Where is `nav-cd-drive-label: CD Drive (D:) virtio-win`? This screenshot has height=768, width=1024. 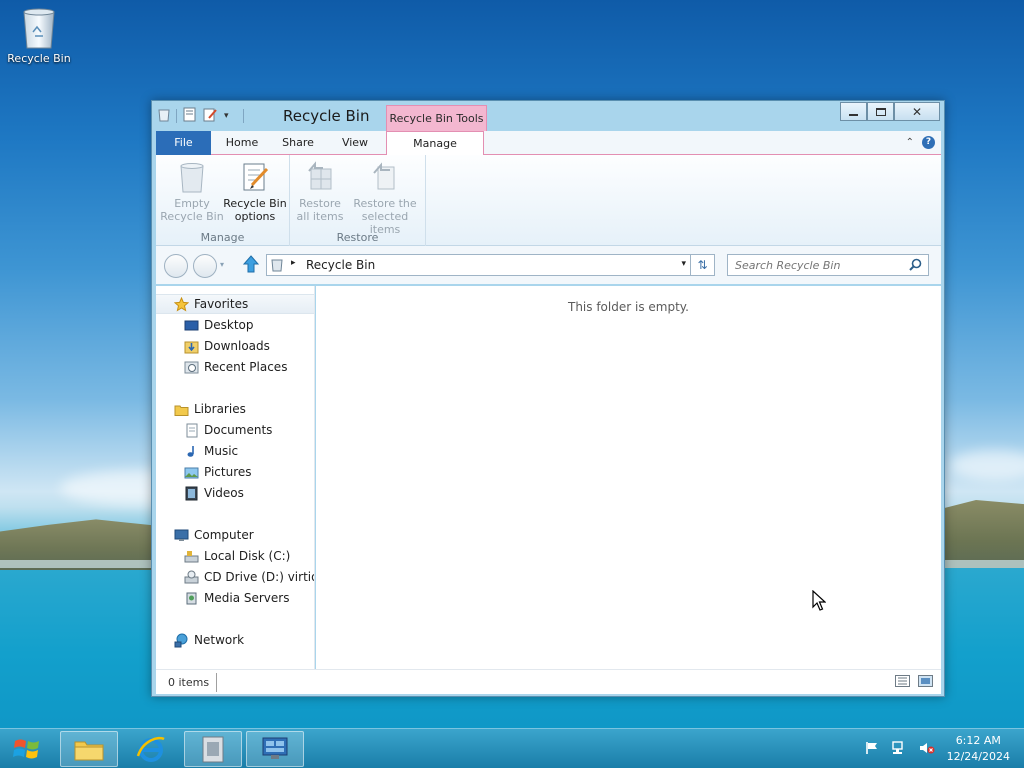
nav-cd-drive-label: CD Drive (D:) virtio-win is located at coordinates (259, 577).